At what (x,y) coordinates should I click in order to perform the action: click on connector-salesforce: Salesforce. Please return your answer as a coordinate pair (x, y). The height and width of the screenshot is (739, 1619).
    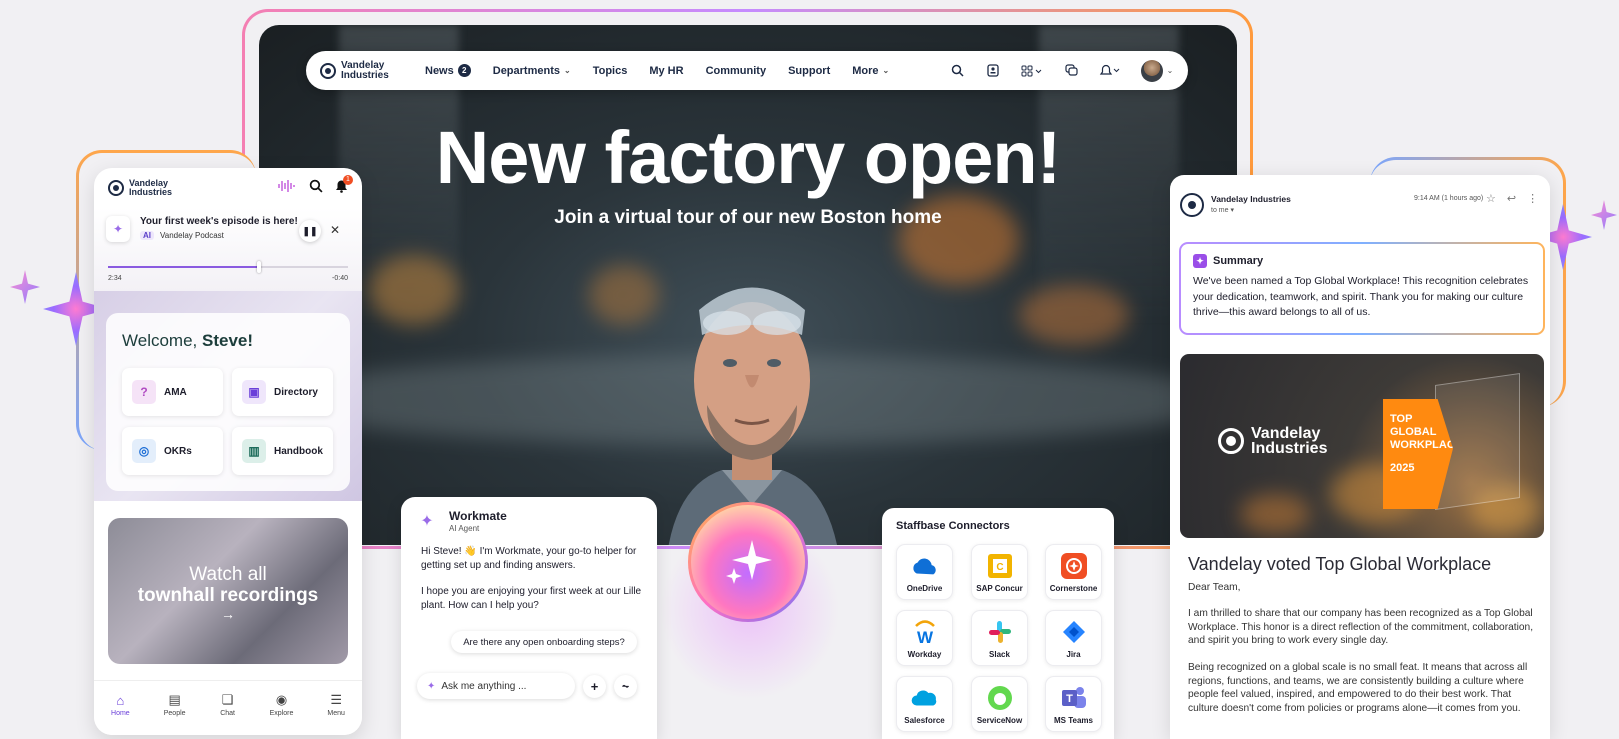
    Looking at the image, I should click on (924, 704).